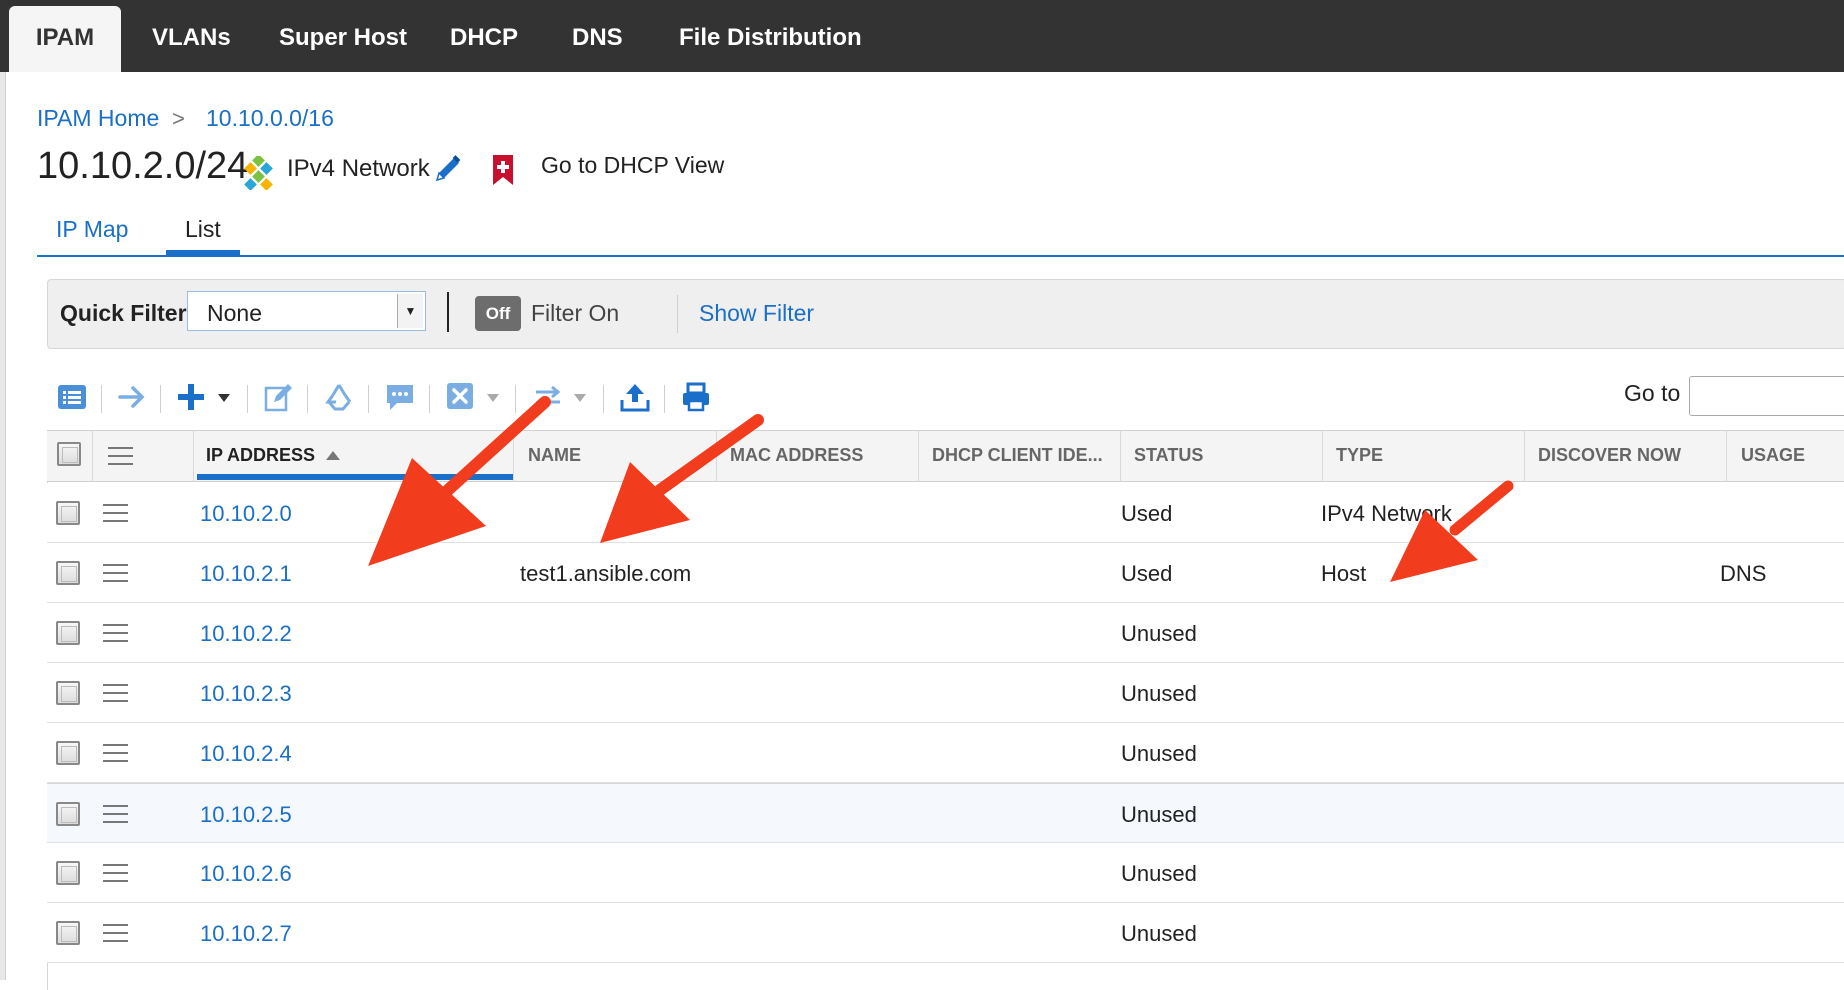 The image size is (1844, 990). Describe the element at coordinates (355, 477) in the screenshot. I see `sorted-column-indicator` at that location.